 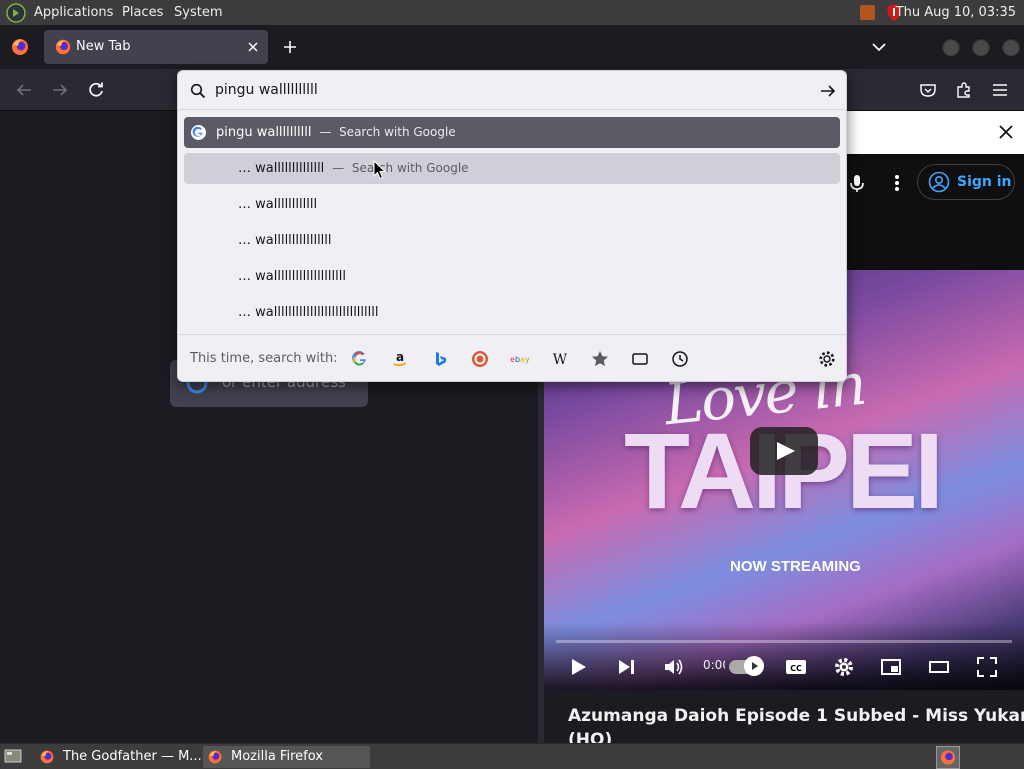 What do you see at coordinates (308, 312) in the screenshot?
I see `urlbar-result-text: … walllllllllllllllllllllllllllll` at bounding box center [308, 312].